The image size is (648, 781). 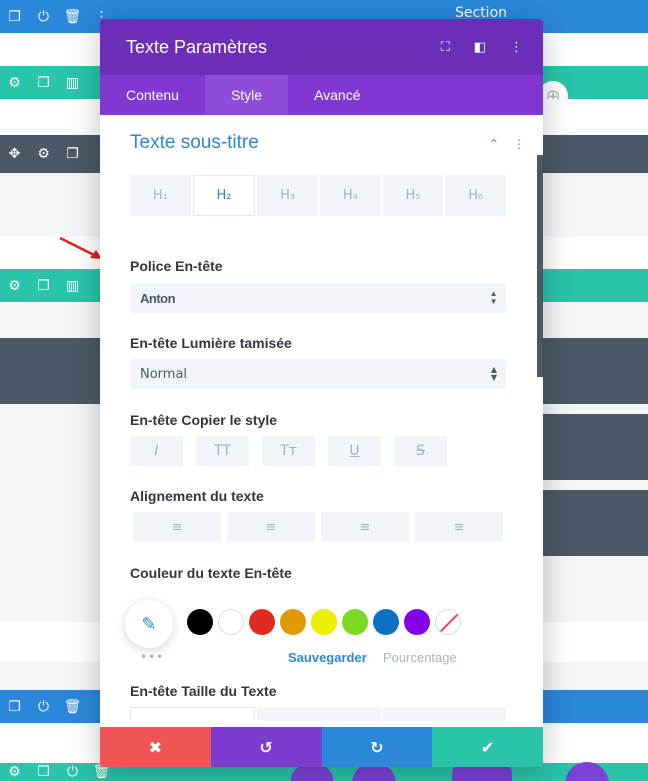 What do you see at coordinates (354, 451) in the screenshot?
I see `underline-button: U` at bounding box center [354, 451].